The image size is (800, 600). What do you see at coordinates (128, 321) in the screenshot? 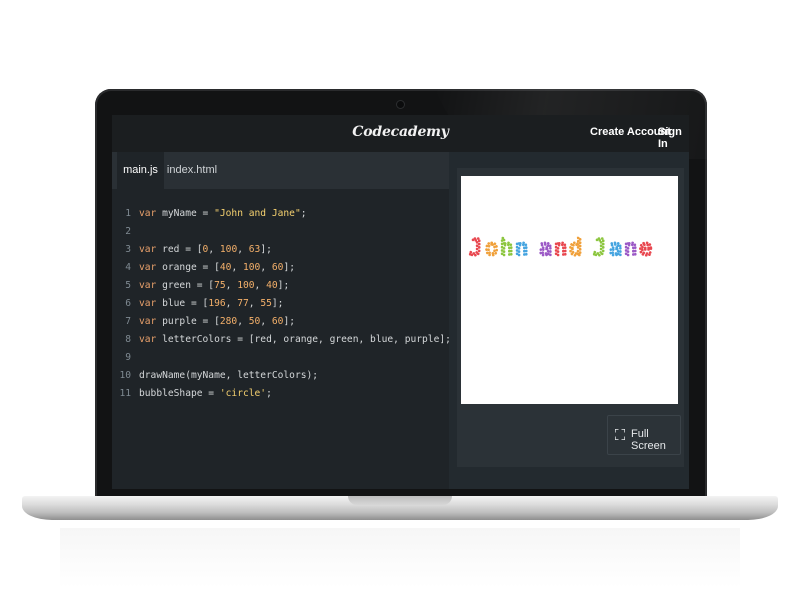
I see `line-number: 7` at bounding box center [128, 321].